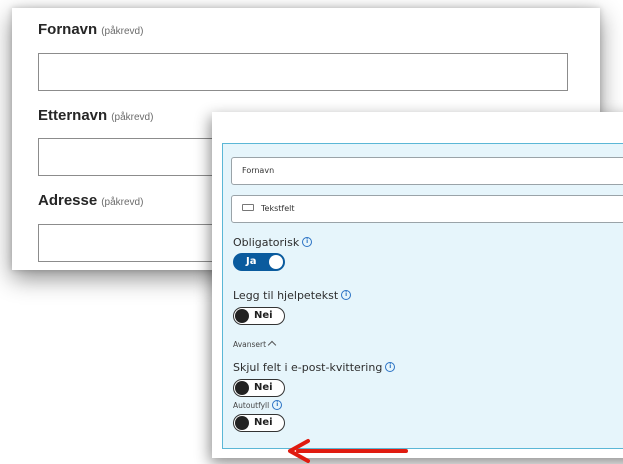 The height and width of the screenshot is (464, 623). What do you see at coordinates (427, 209) in the screenshot?
I see `field-type-select: Tekstfelt` at bounding box center [427, 209].